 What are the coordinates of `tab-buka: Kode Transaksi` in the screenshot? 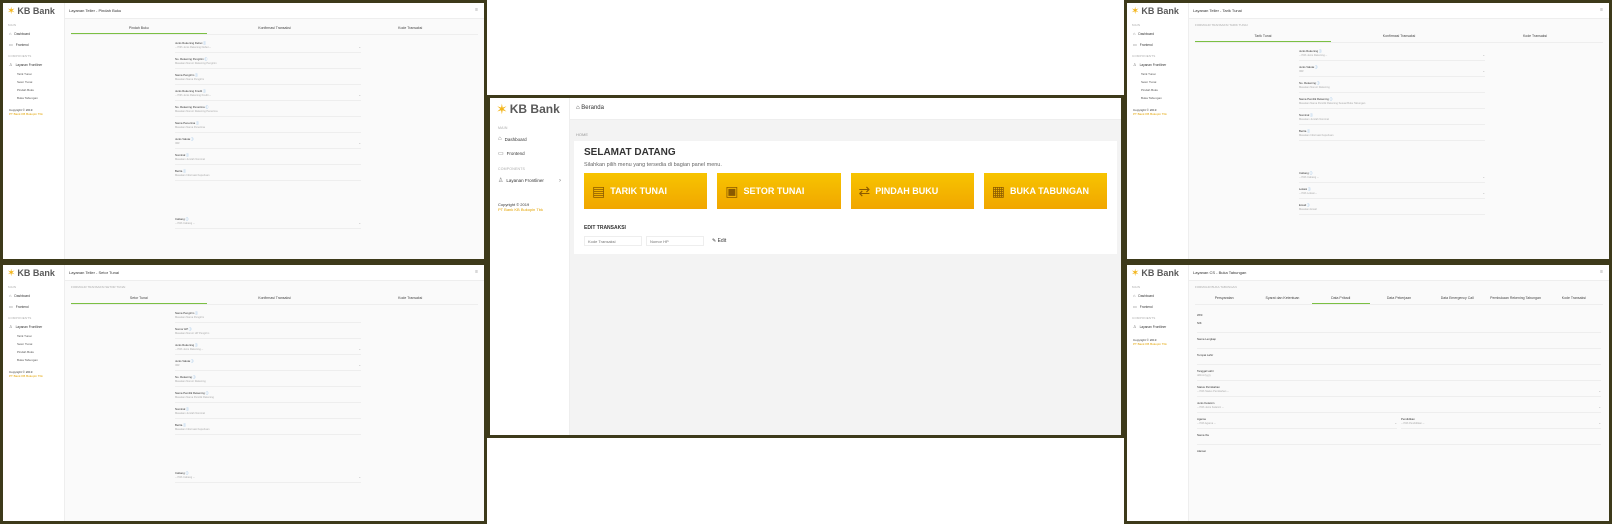 It's located at (1574, 298).